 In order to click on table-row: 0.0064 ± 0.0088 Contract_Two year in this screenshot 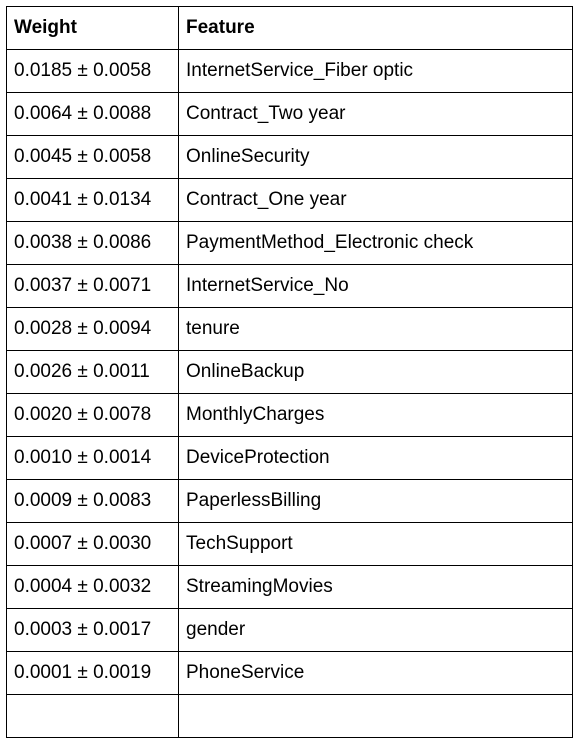, I will do `click(289, 114)`.